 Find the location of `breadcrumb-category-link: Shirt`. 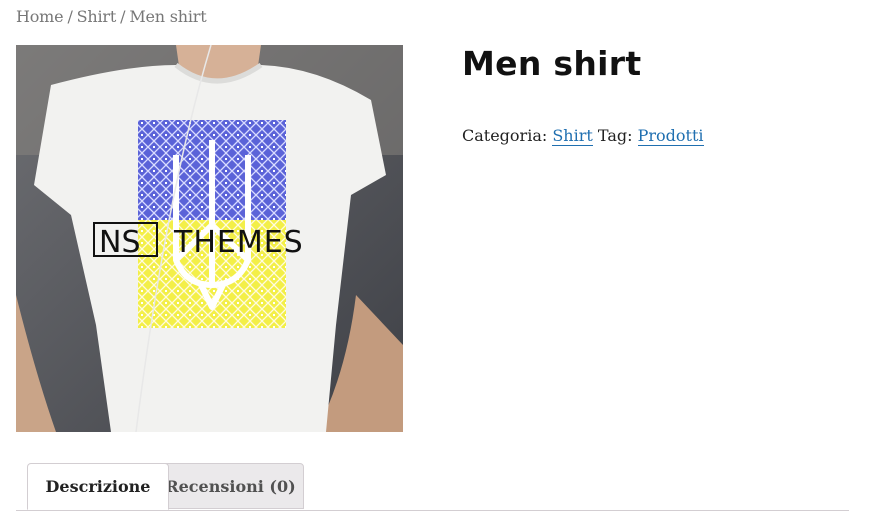

breadcrumb-category-link: Shirt is located at coordinates (97, 16).